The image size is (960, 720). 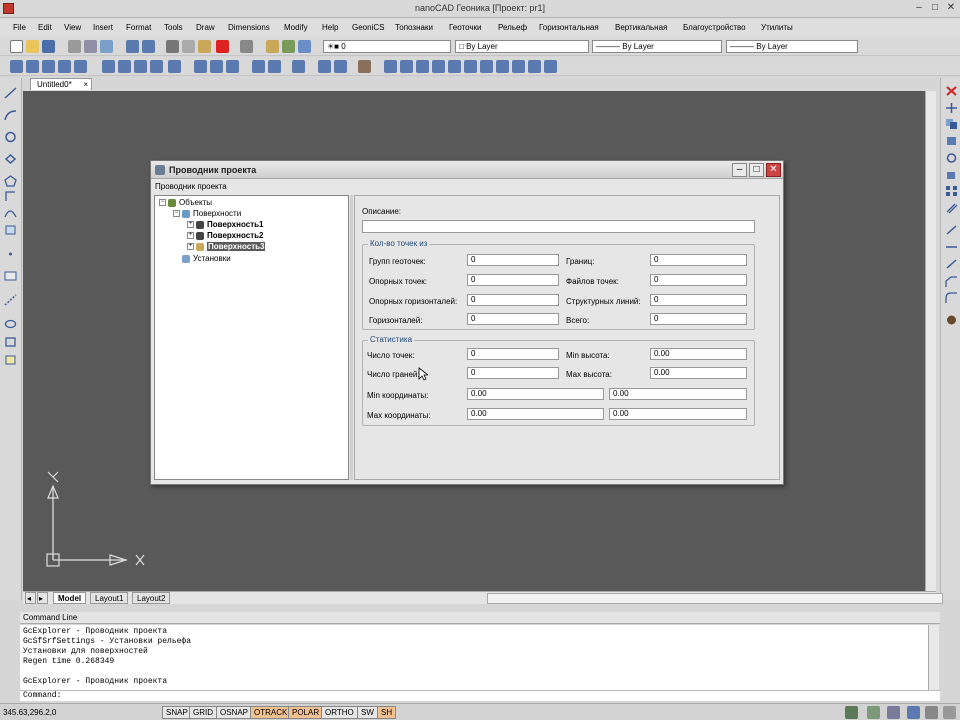 I want to click on geo-point-export-icon, so click(x=454, y=66).